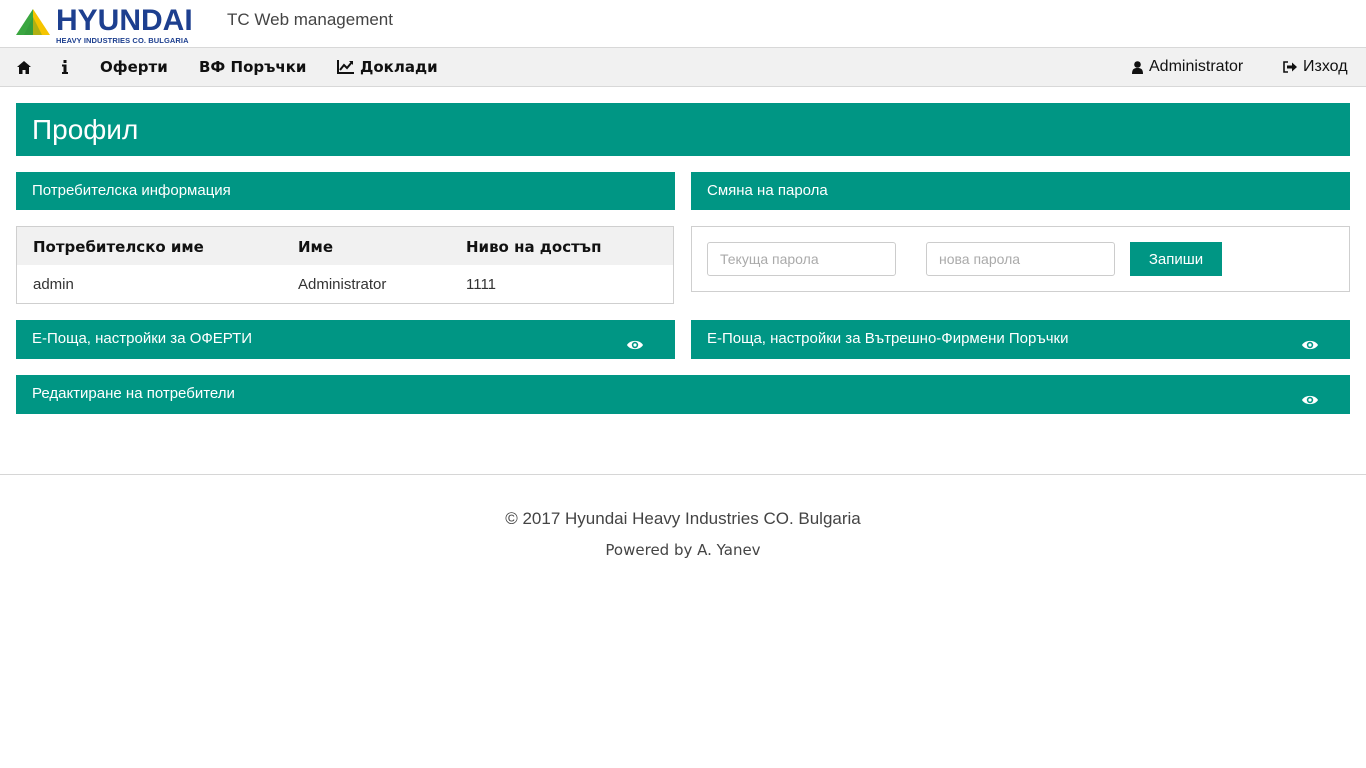  I want to click on nav-user-label: Administrator, so click(1196, 66).